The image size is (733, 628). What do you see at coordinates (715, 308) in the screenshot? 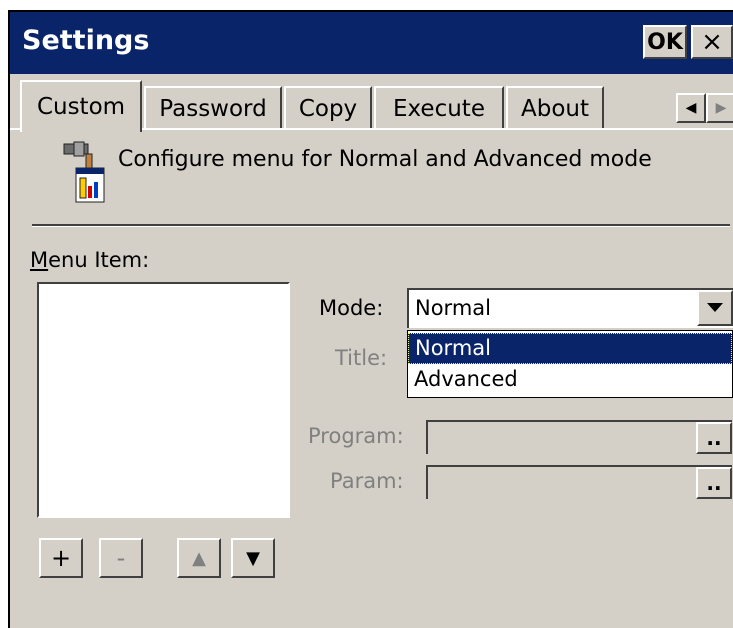
I see `chevron-down-icon` at bounding box center [715, 308].